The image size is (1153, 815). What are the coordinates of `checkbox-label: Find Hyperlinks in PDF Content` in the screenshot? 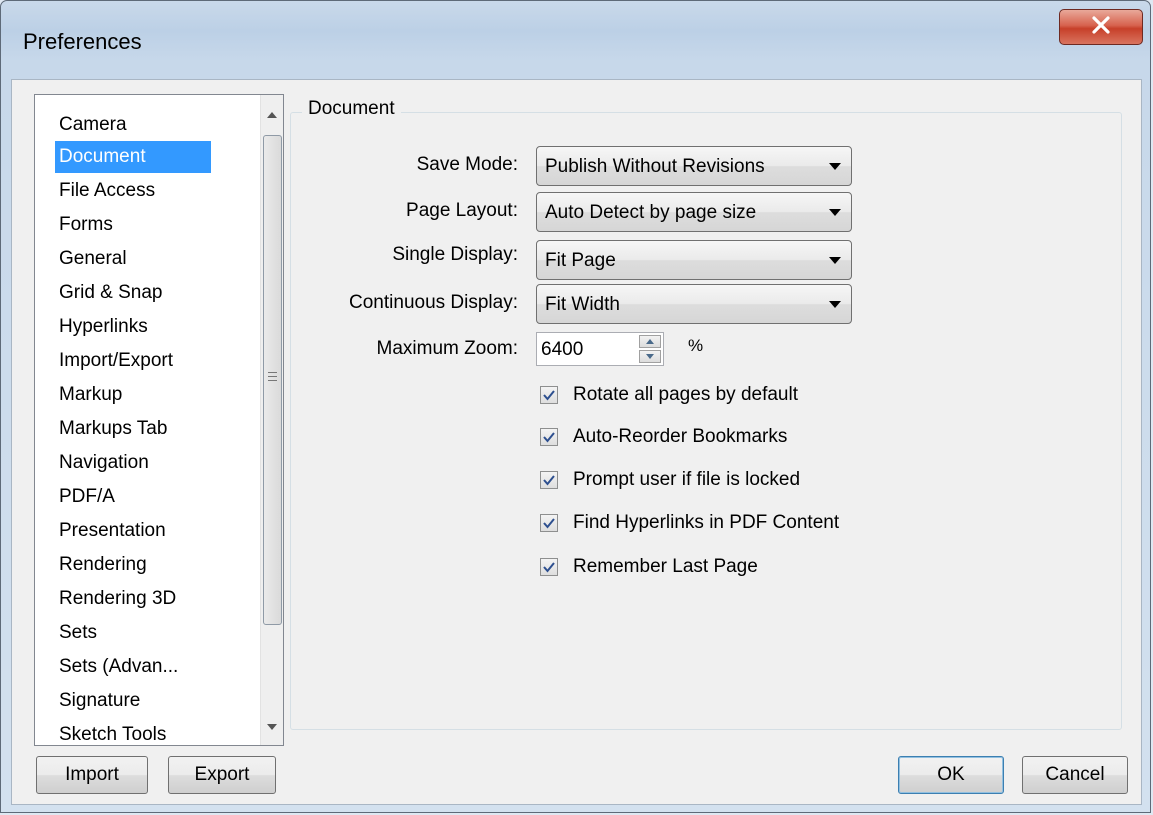 It's located at (706, 522).